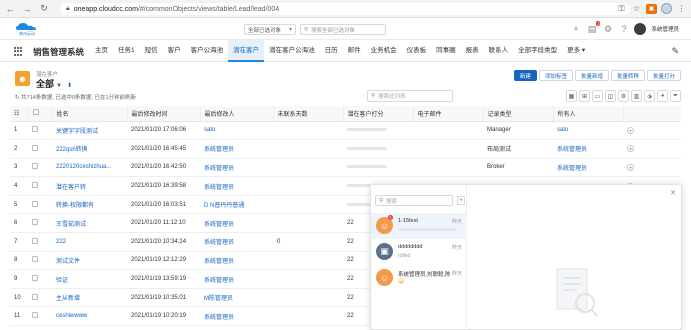 This screenshot has width=691, height=330. I want to click on column-header-7: 电子邮件, so click(448, 114).